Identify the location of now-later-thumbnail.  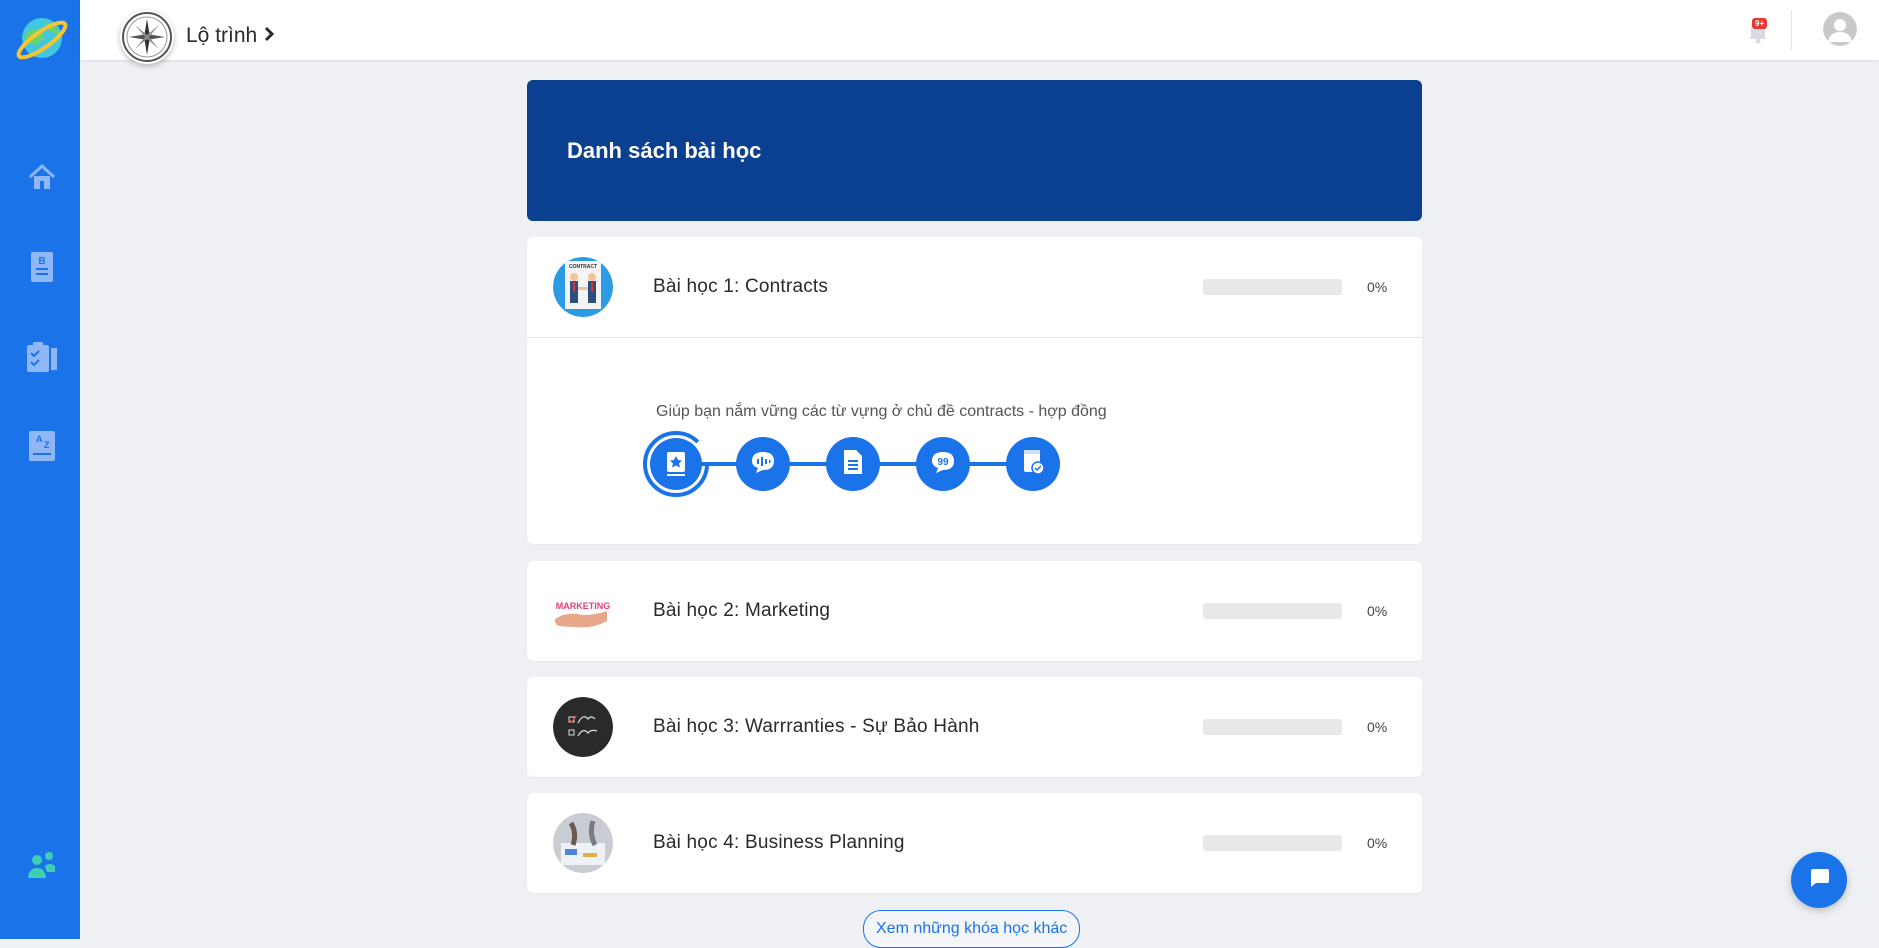
(583, 727).